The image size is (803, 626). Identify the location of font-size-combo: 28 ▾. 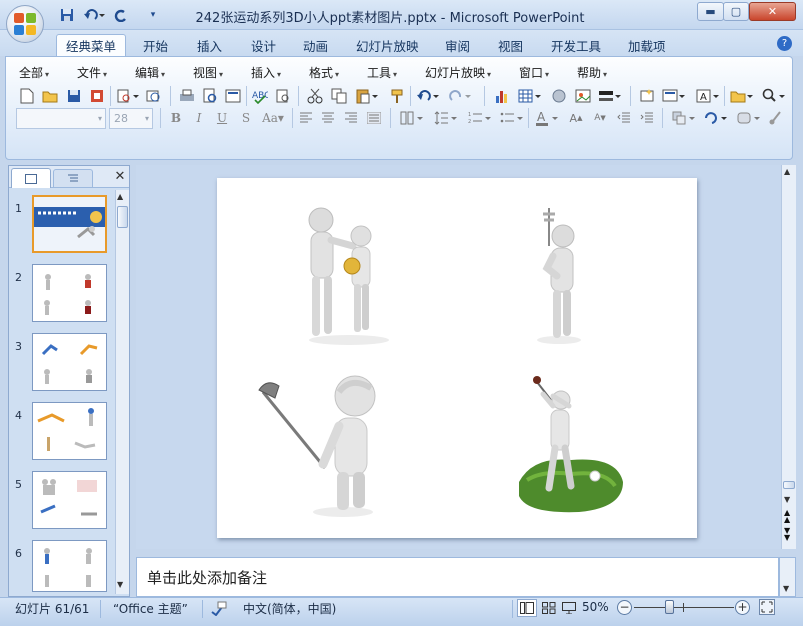
(131, 118).